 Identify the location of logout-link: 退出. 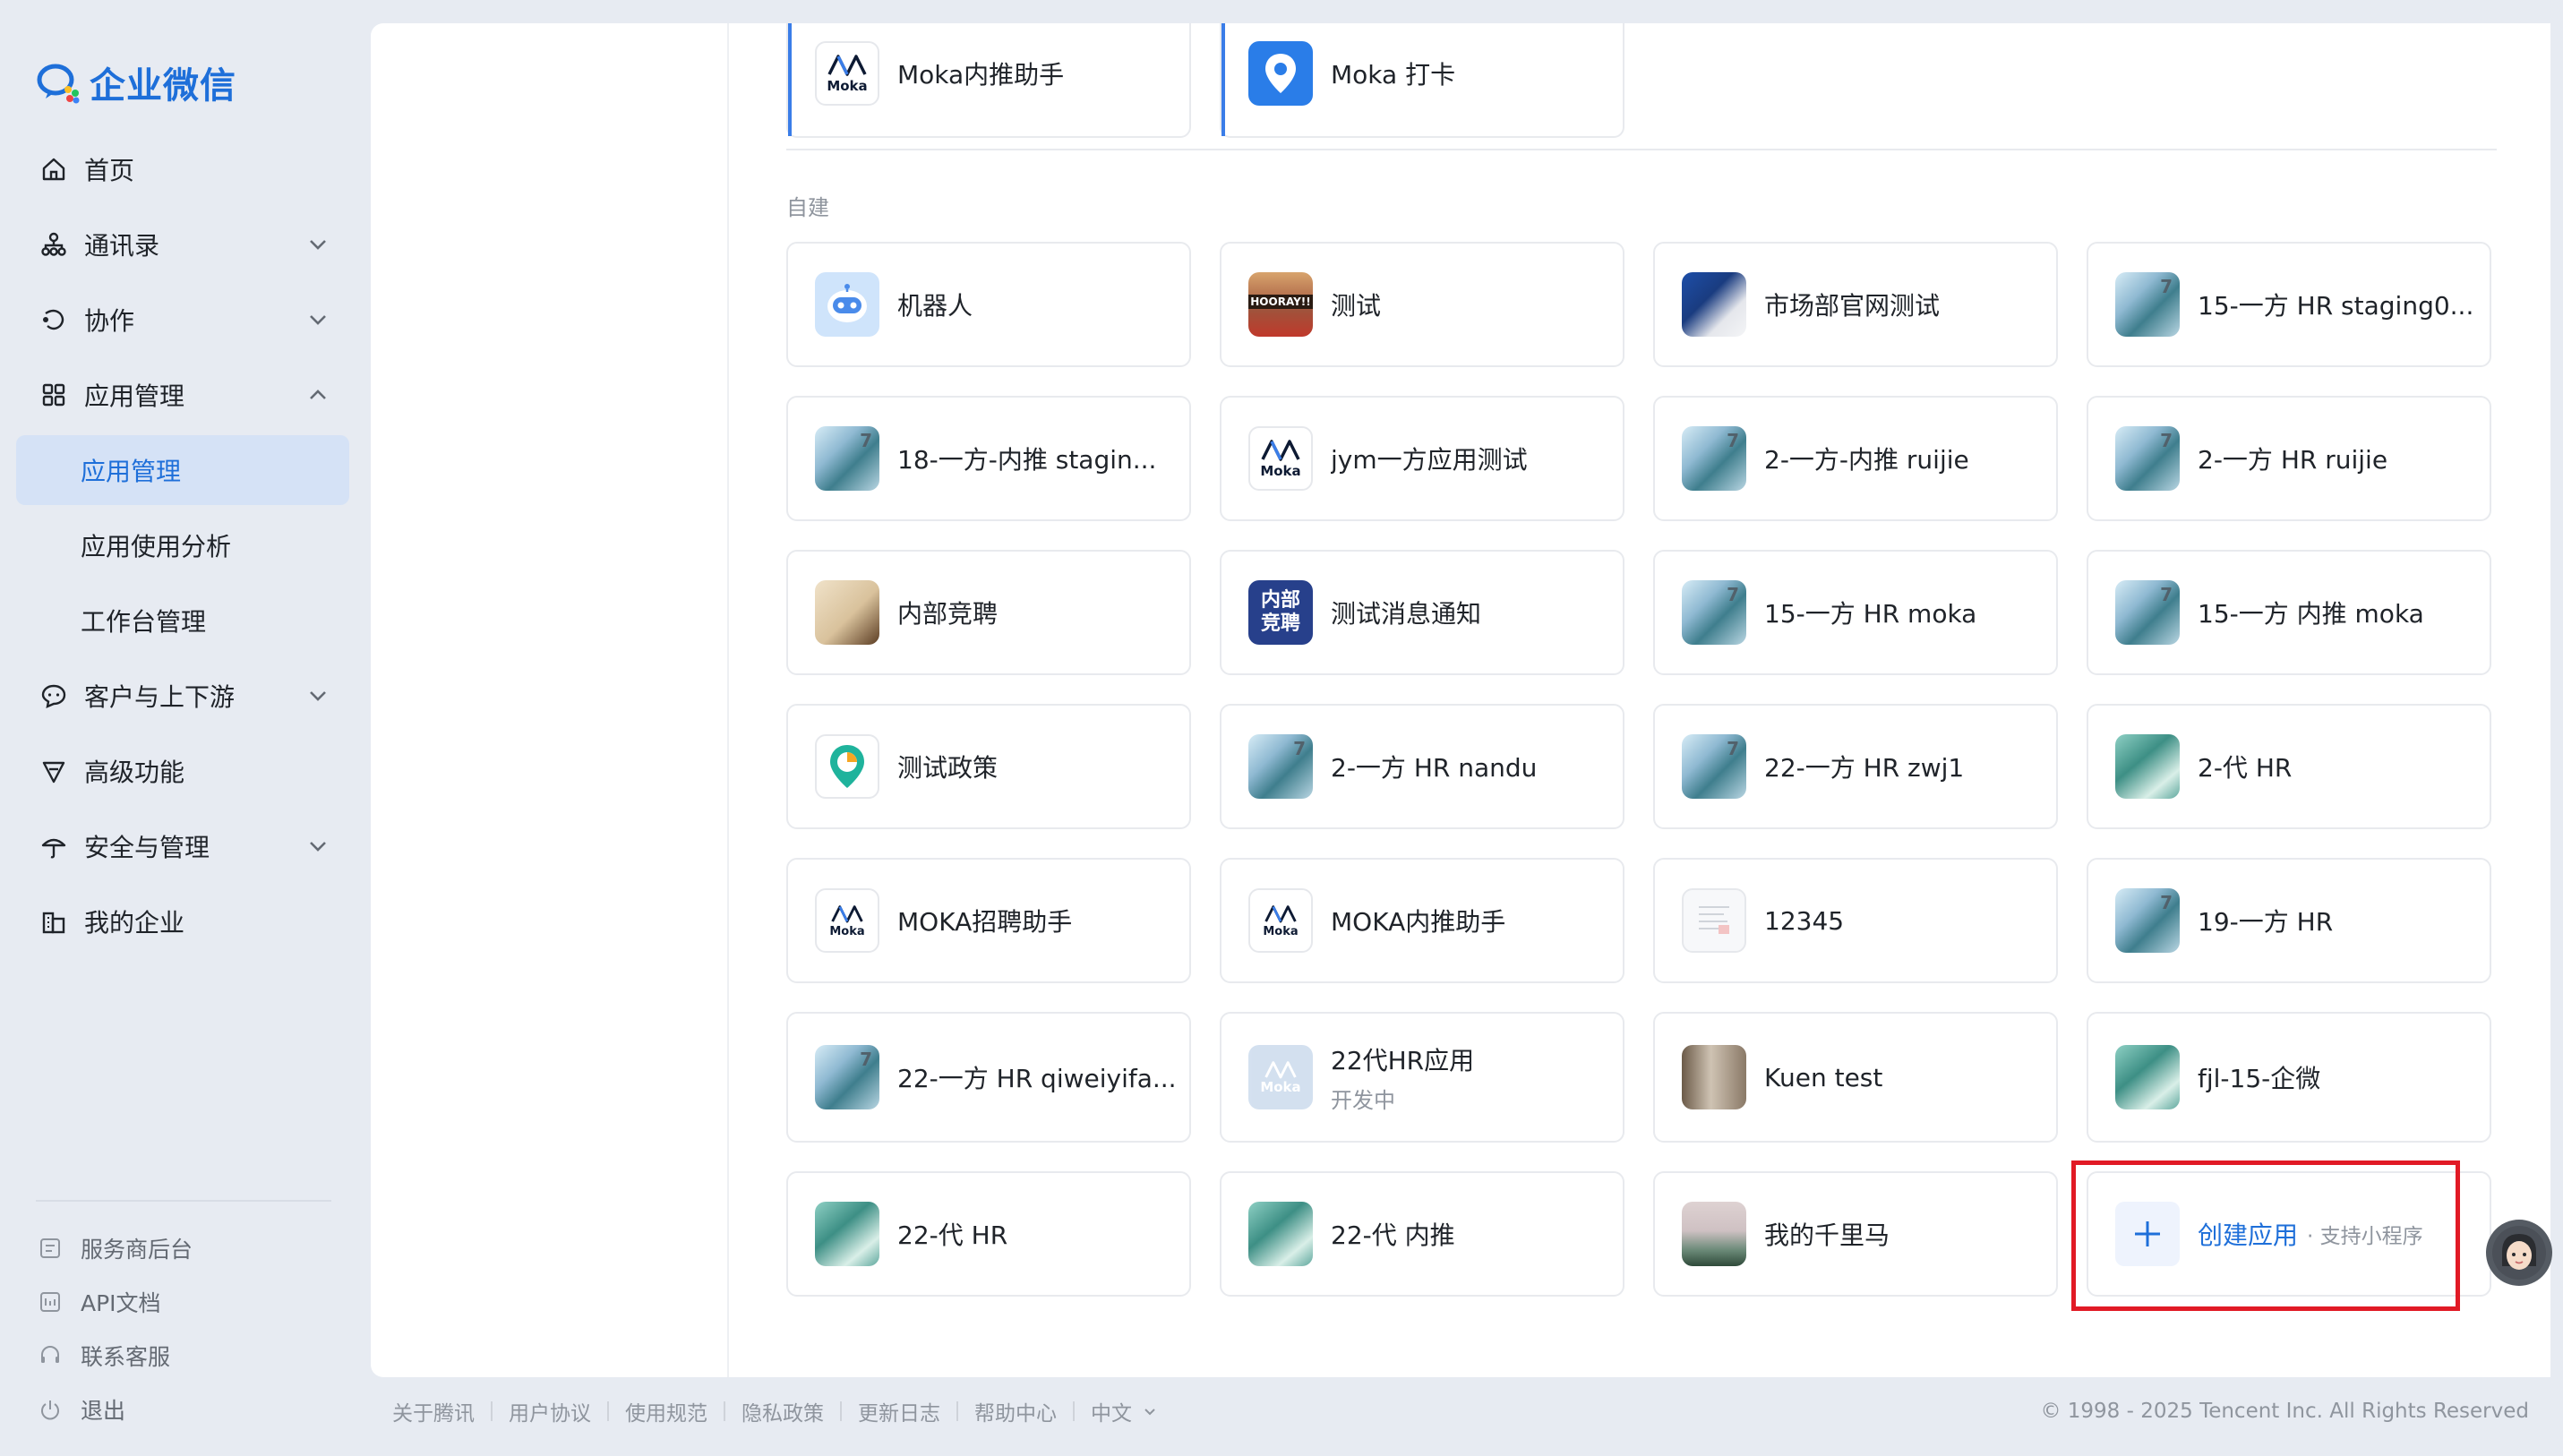
(80, 1409).